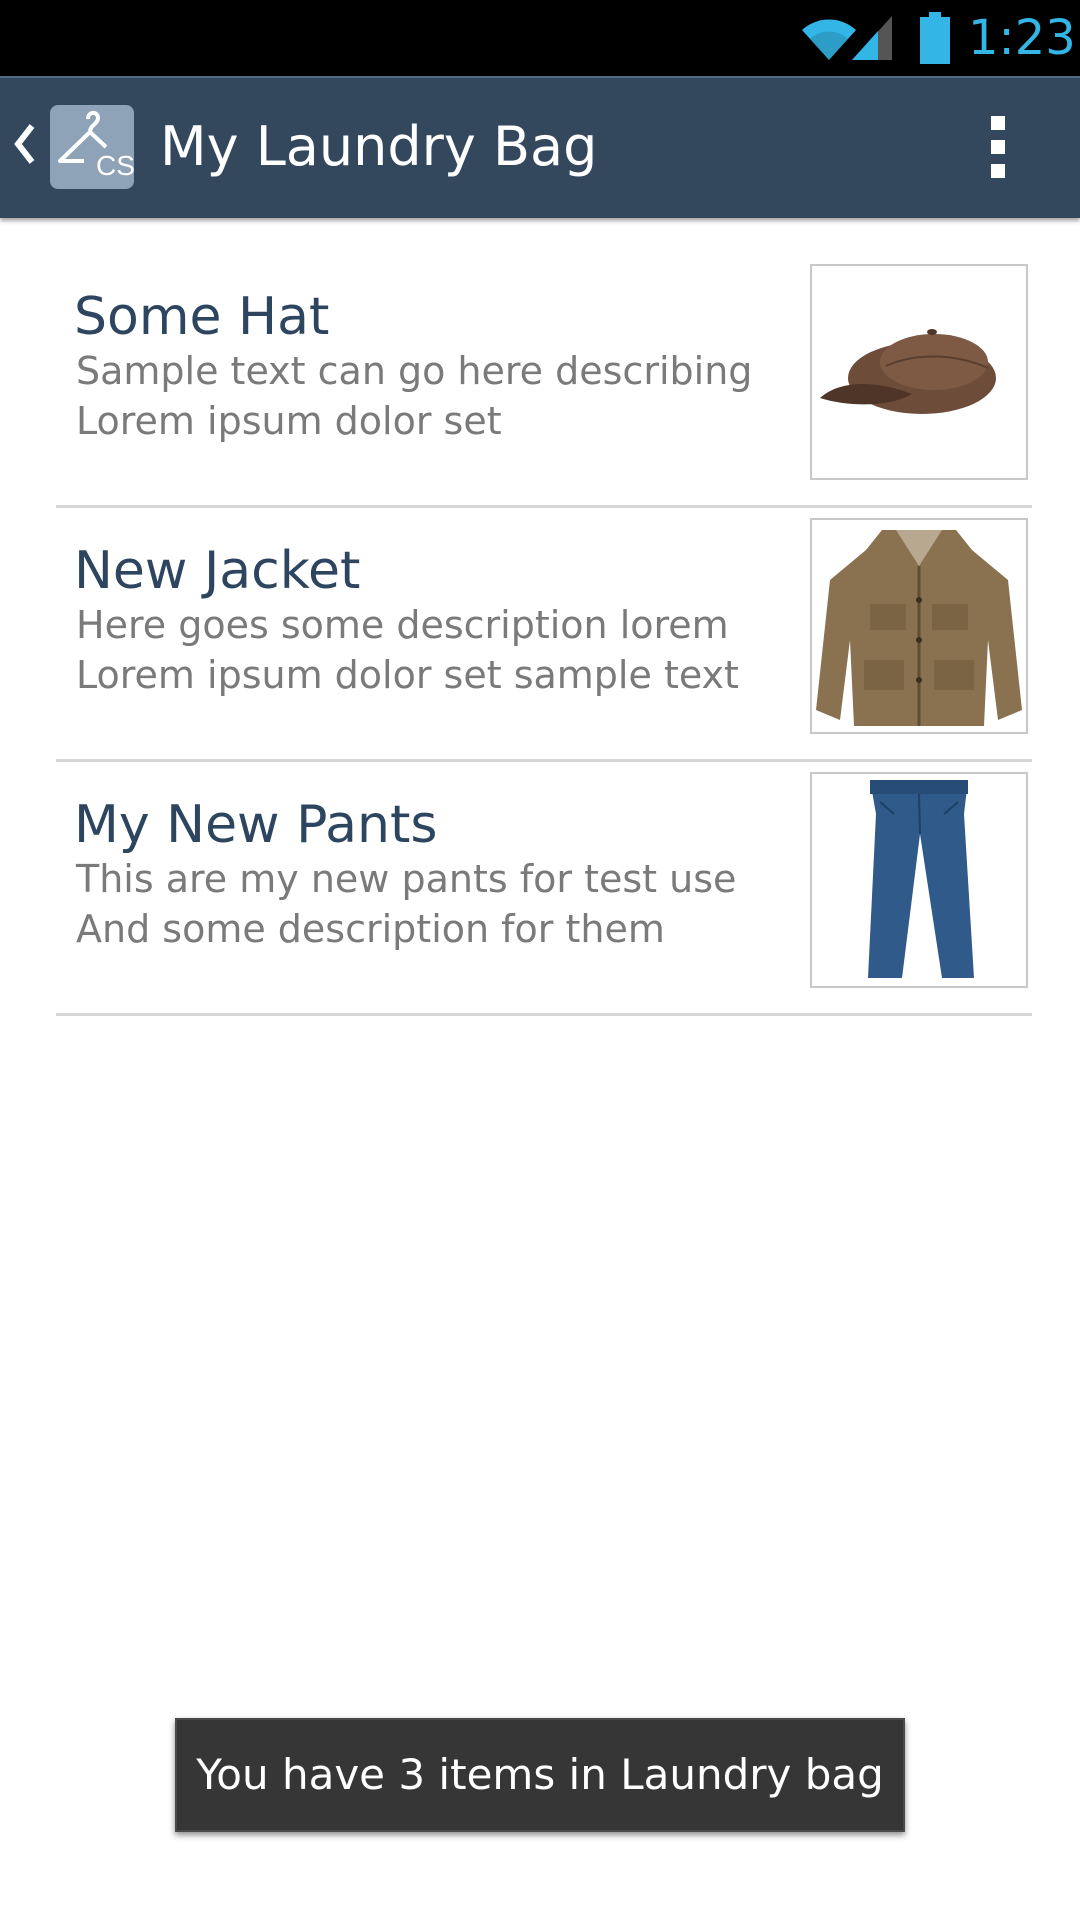 Image resolution: width=1080 pixels, height=1920 pixels. I want to click on pants-icon, so click(921, 879).